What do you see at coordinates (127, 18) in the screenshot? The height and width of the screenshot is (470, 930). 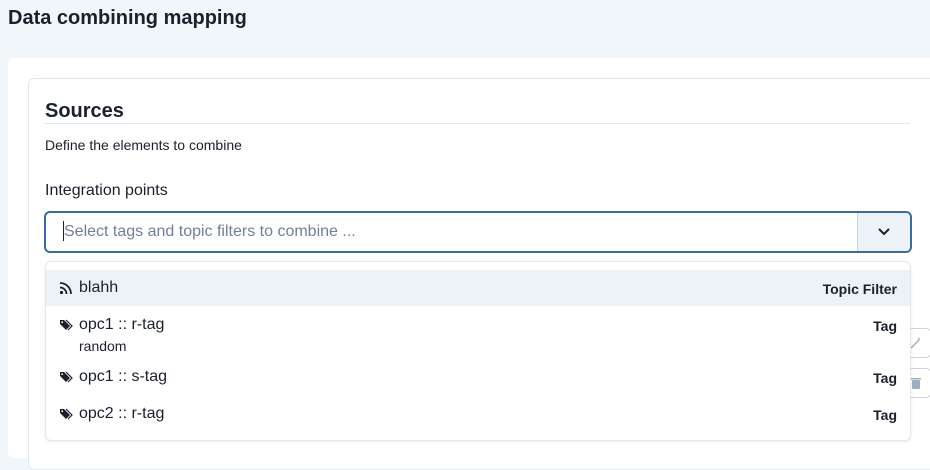 I see `page-title: Data combining mapping` at bounding box center [127, 18].